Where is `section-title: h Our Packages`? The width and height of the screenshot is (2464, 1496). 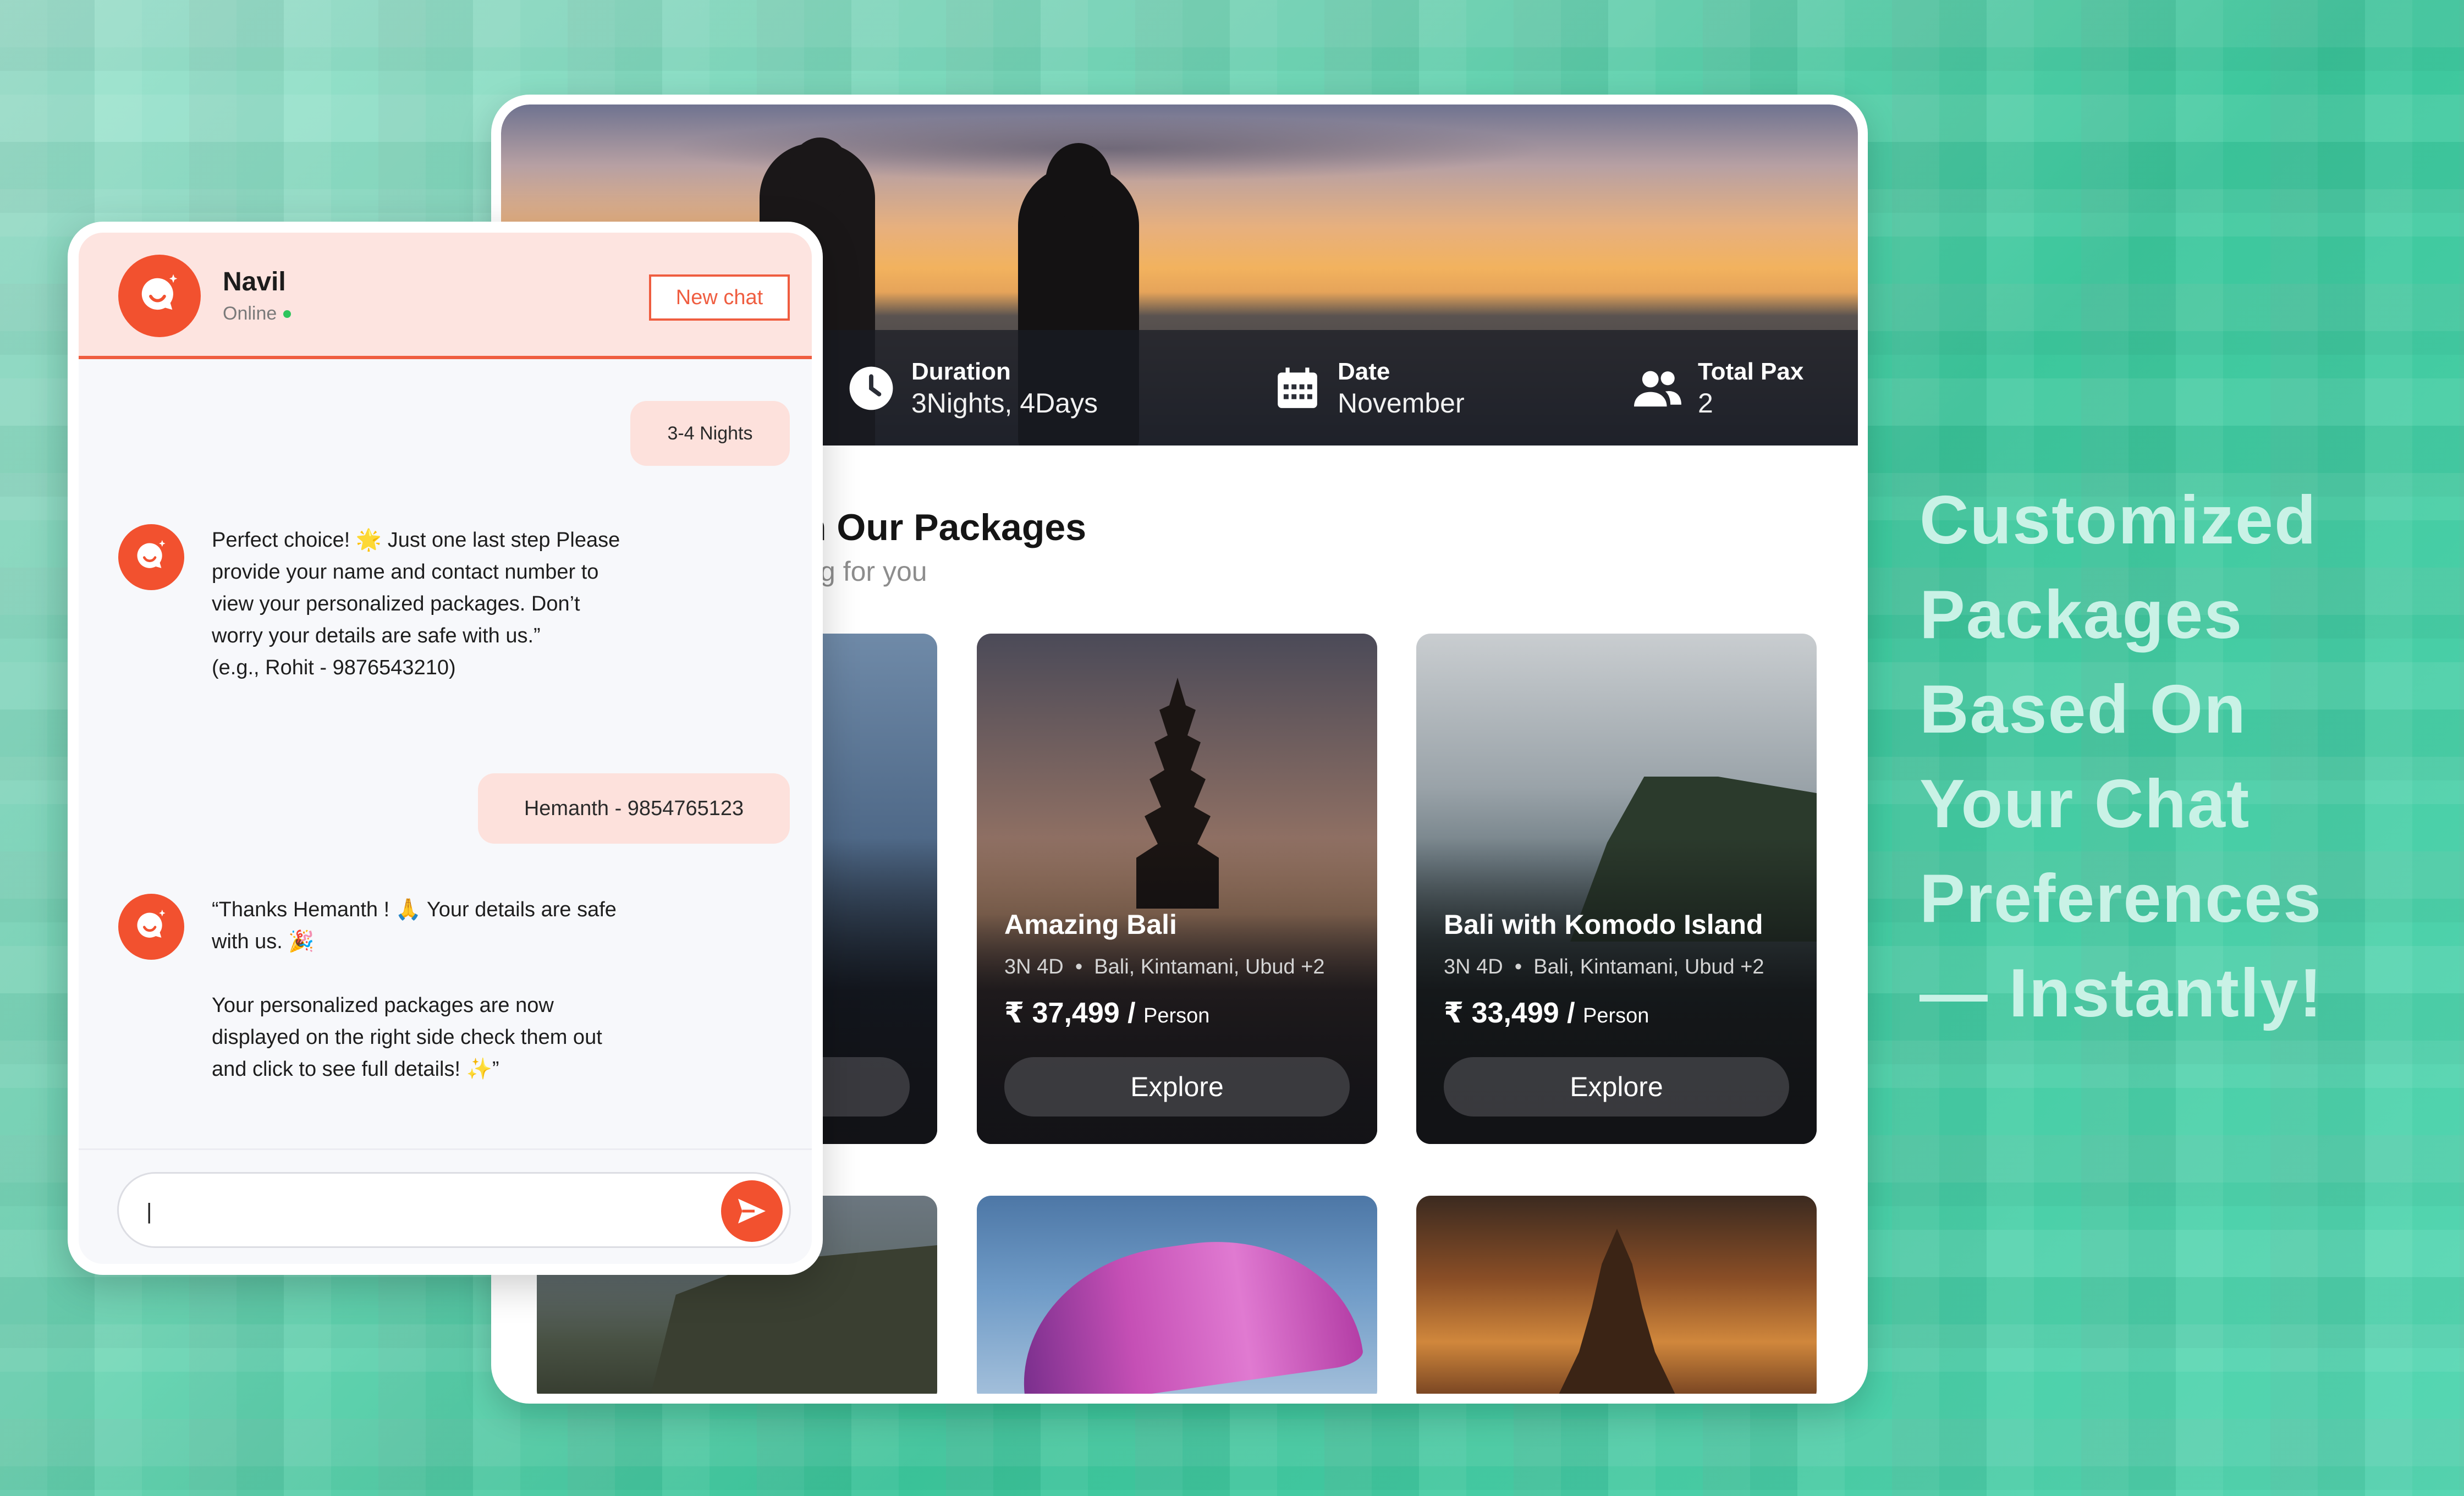 section-title: h Our Packages is located at coordinates (945, 527).